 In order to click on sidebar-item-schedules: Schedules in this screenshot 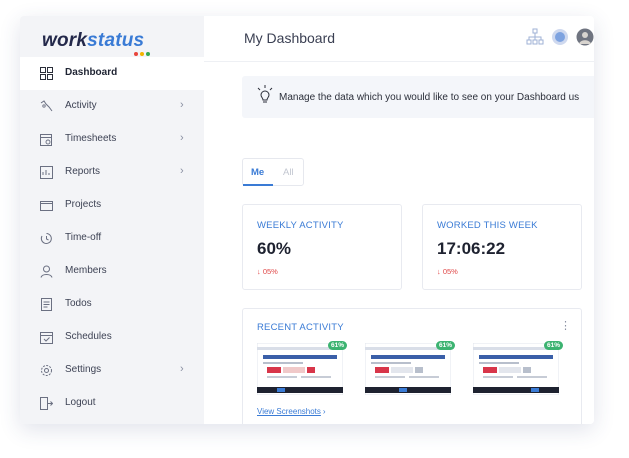, I will do `click(112, 337)`.